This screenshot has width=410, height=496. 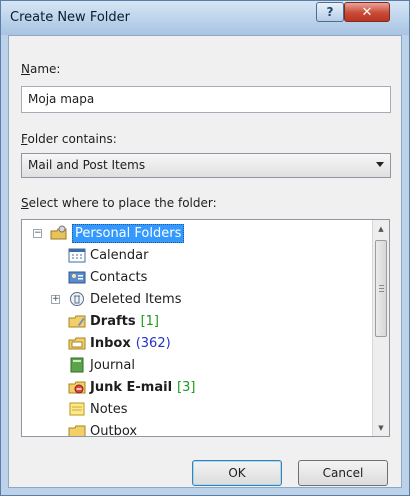 I want to click on tree-item-label: Junk E-mail, so click(x=131, y=387).